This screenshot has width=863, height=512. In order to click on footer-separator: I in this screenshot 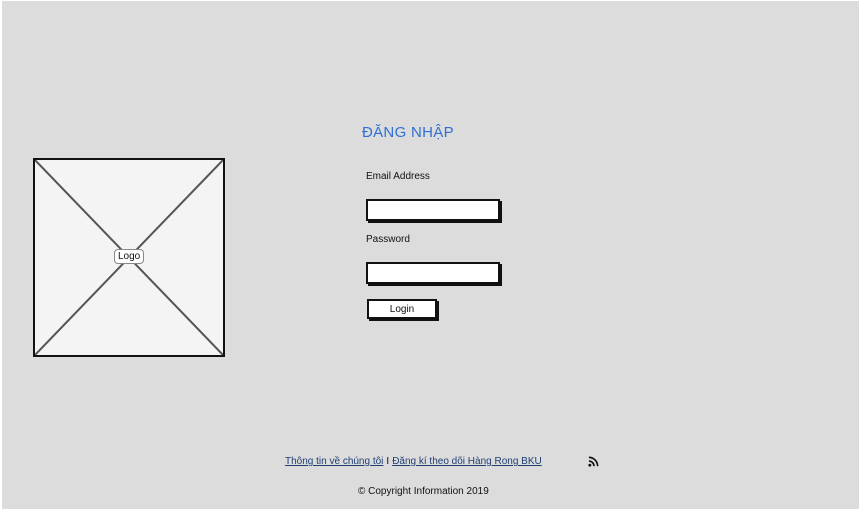, I will do `click(388, 461)`.